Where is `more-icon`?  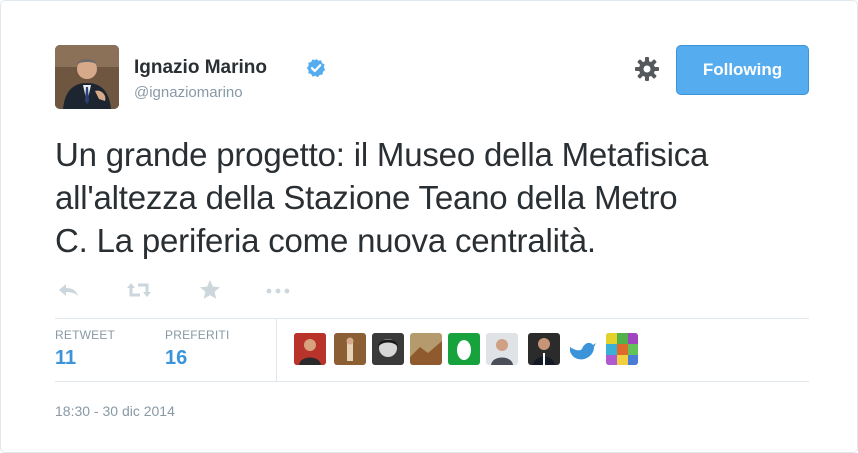 more-icon is located at coordinates (278, 290).